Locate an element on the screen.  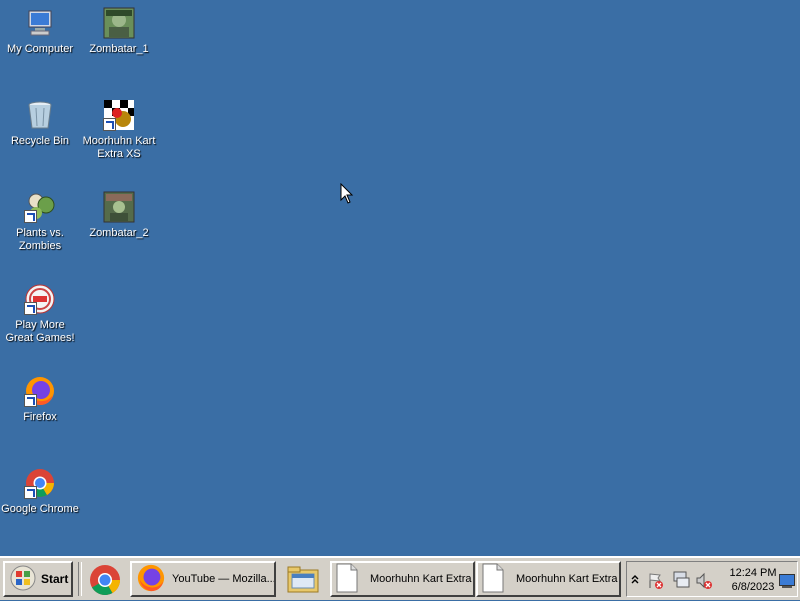
desktop-icon-moorhuhn-kart: Moorhuhn Kart Extra XS is located at coordinates (119, 130).